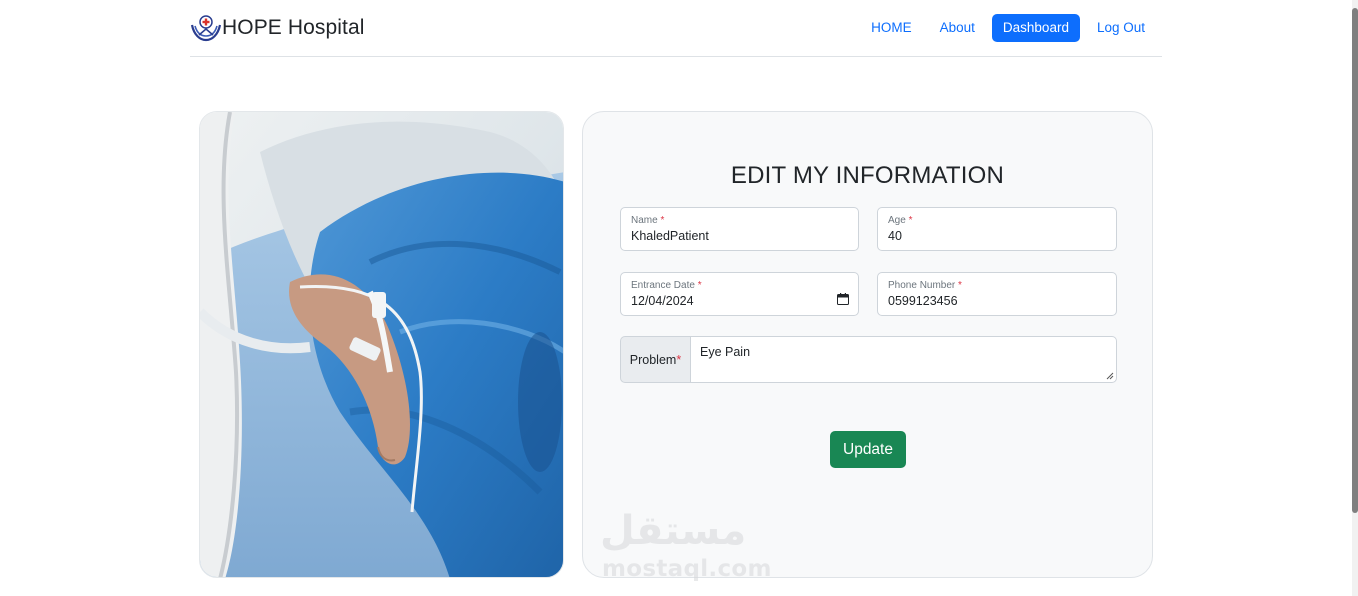 The width and height of the screenshot is (1358, 596). What do you see at coordinates (673, 531) in the screenshot?
I see `watermark-arabic: مستقل` at bounding box center [673, 531].